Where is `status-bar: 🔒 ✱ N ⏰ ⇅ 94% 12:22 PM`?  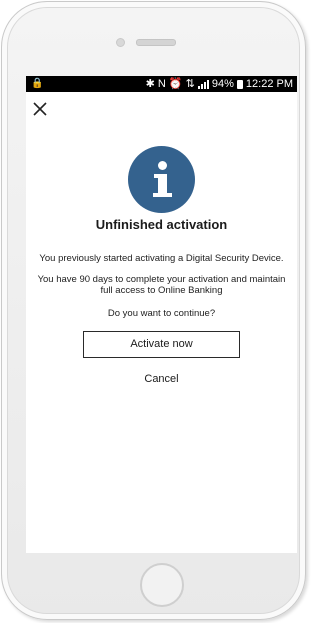
status-bar: 🔒 ✱ N ⏰ ⇅ 94% 12:22 PM is located at coordinates (161, 84).